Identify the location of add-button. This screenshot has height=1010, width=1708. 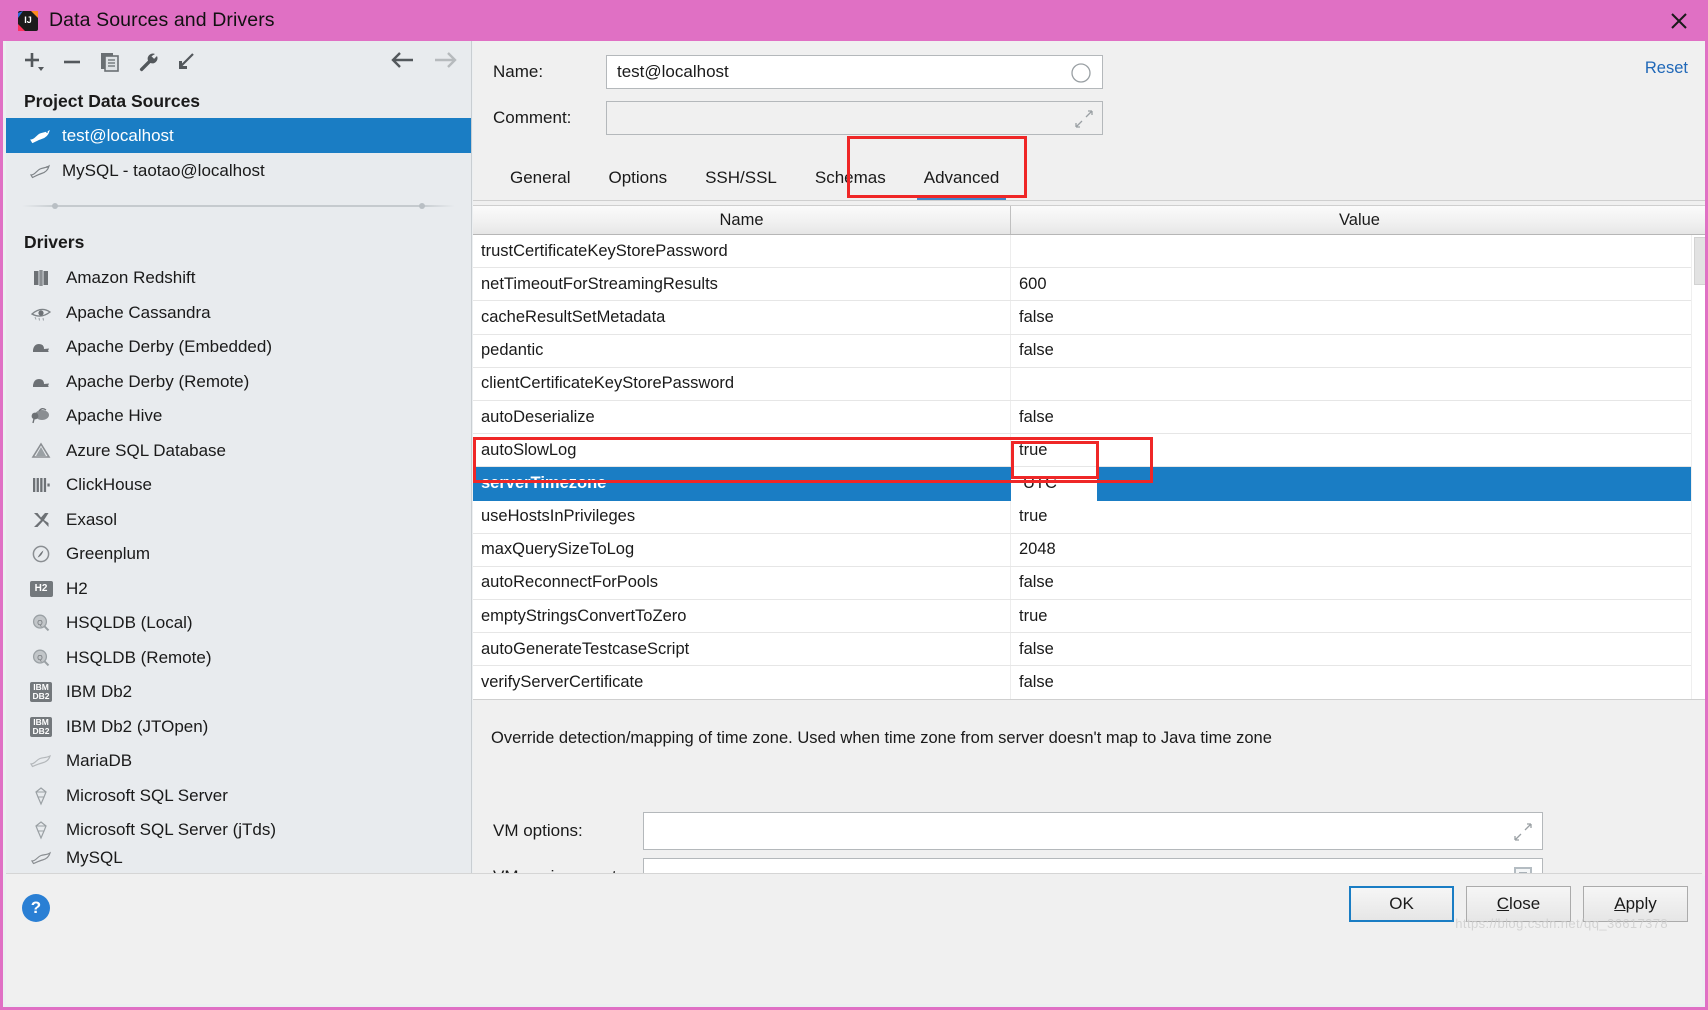
(34, 62).